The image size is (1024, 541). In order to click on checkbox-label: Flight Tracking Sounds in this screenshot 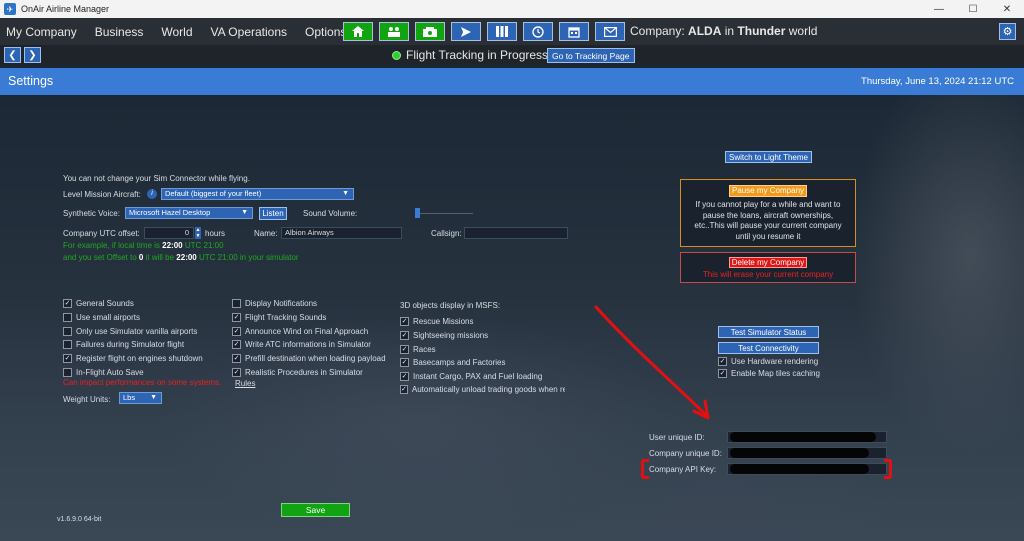, I will do `click(286, 317)`.